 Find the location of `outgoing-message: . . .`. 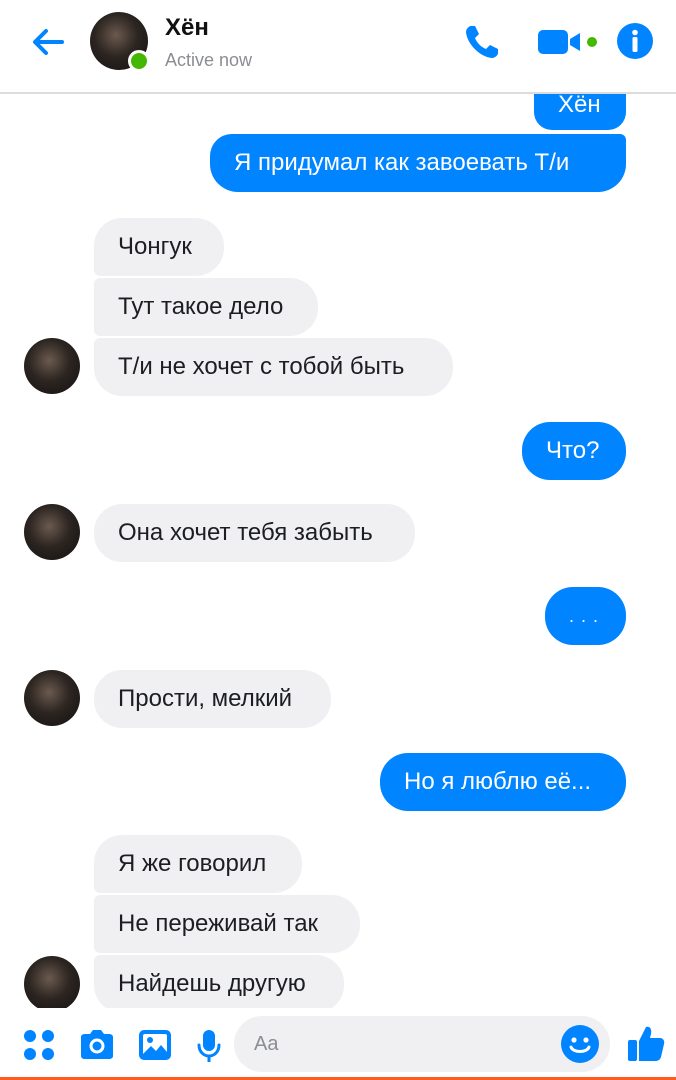

outgoing-message: . . . is located at coordinates (585, 616).